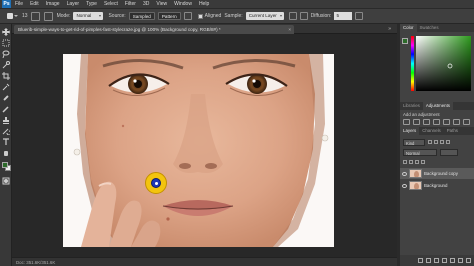  Describe the element at coordinates (303, 16) in the screenshot. I see `pressure-icon` at that location.